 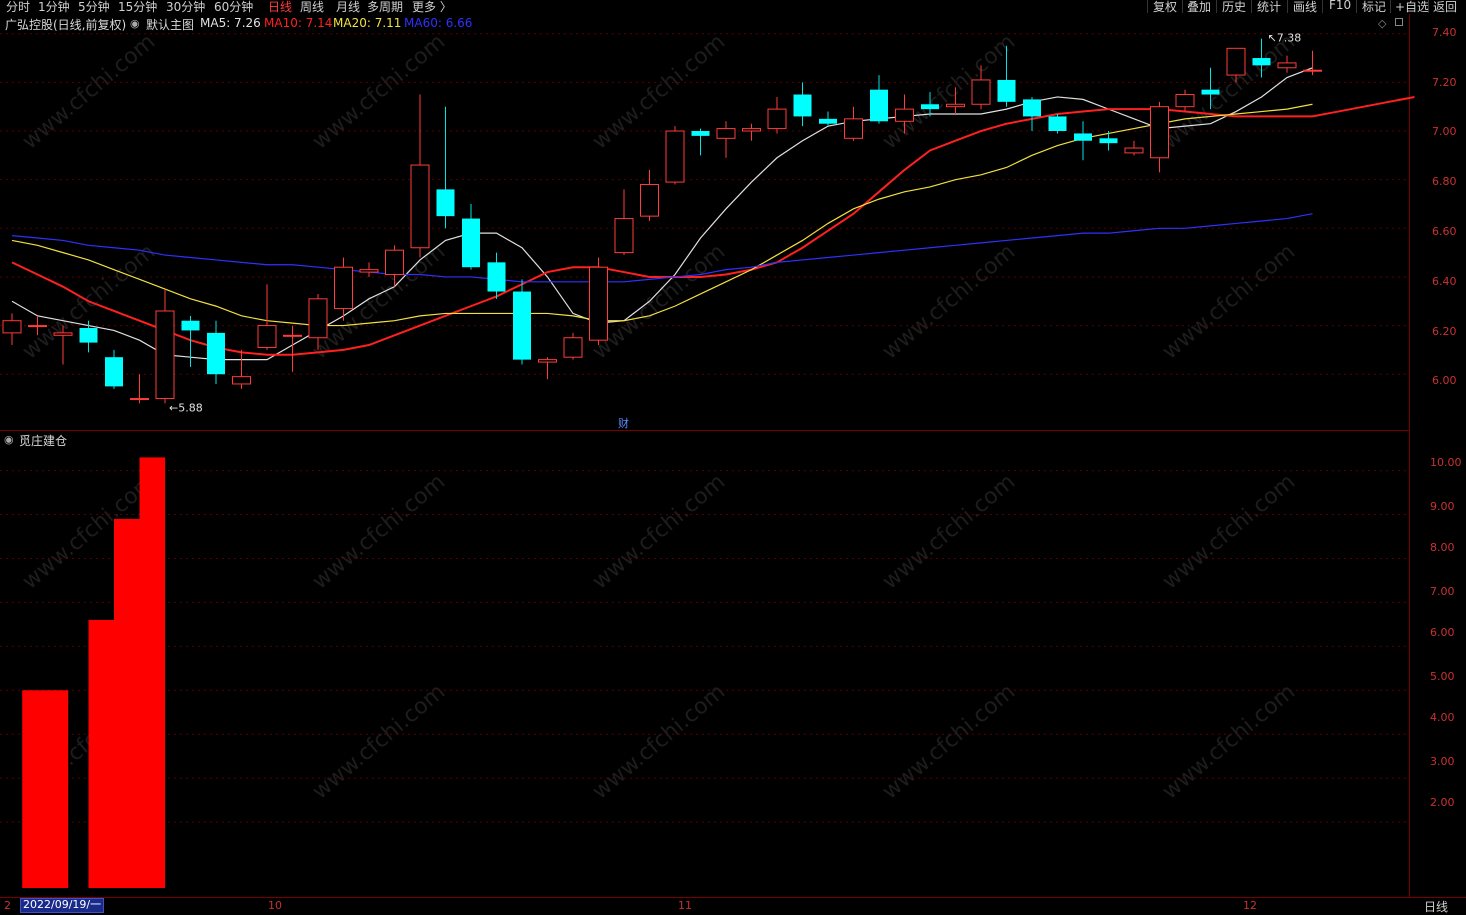 I want to click on x-first-digit: 2, so click(x=7, y=905).